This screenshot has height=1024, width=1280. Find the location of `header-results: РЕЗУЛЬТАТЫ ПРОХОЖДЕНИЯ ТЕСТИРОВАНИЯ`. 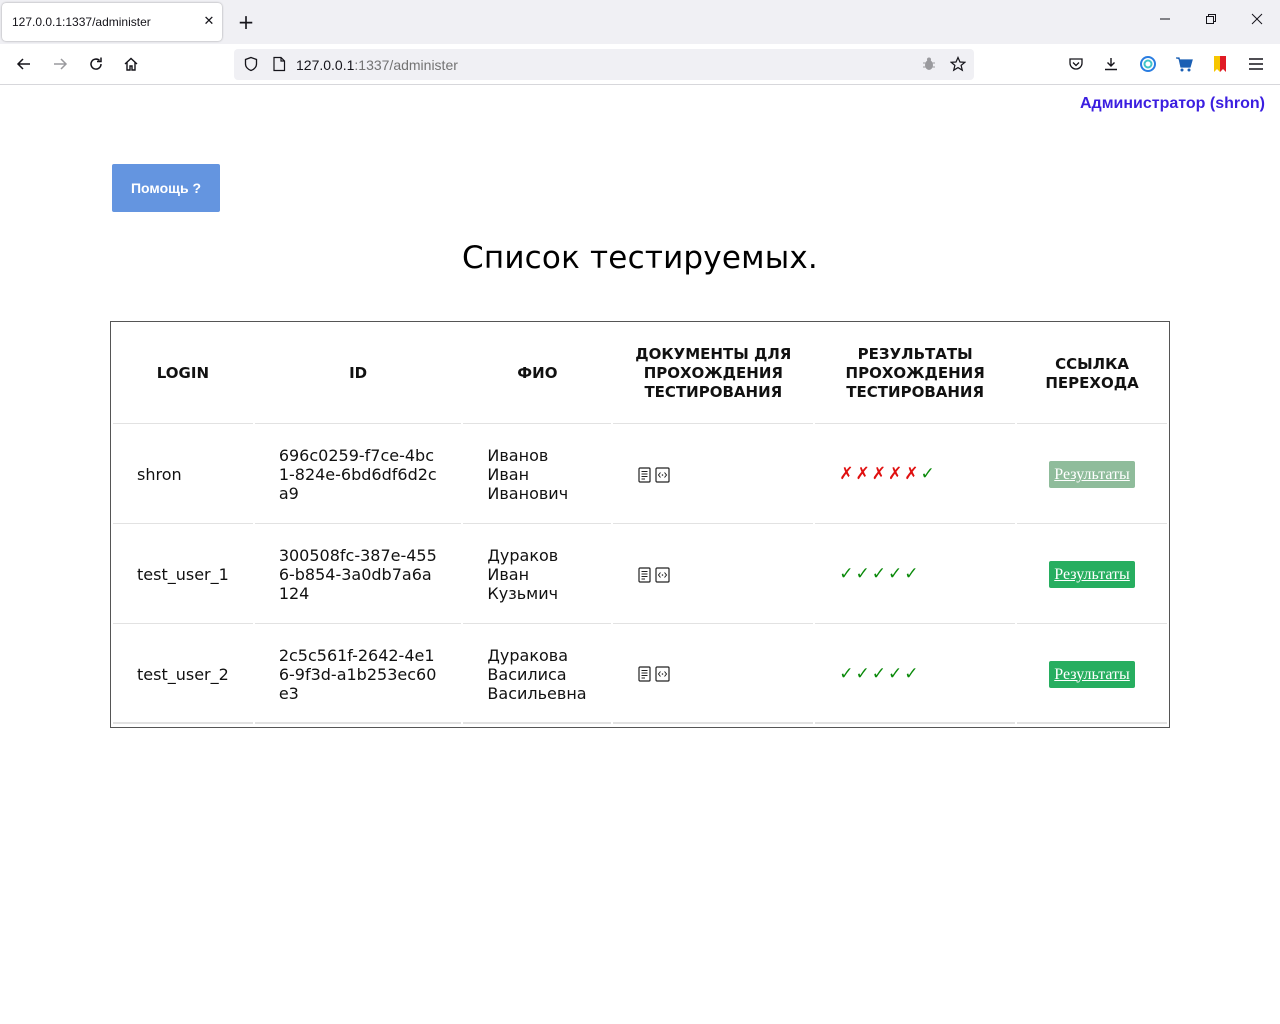

header-results: РЕЗУЛЬТАТЫ ПРОХОЖДЕНИЯ ТЕСТИРОВАНИЯ is located at coordinates (915, 374).